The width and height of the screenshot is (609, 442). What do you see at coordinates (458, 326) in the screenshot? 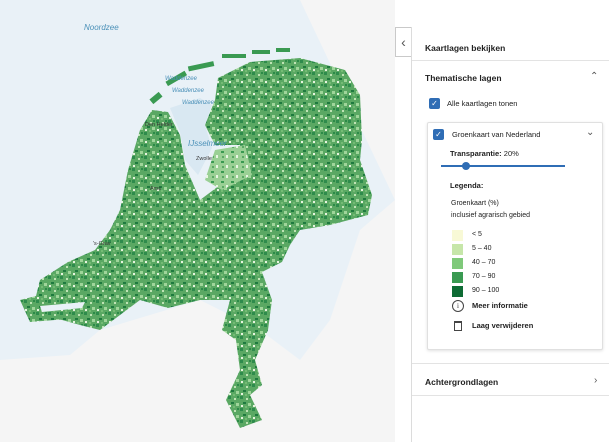
I see `trash-icon` at bounding box center [458, 326].